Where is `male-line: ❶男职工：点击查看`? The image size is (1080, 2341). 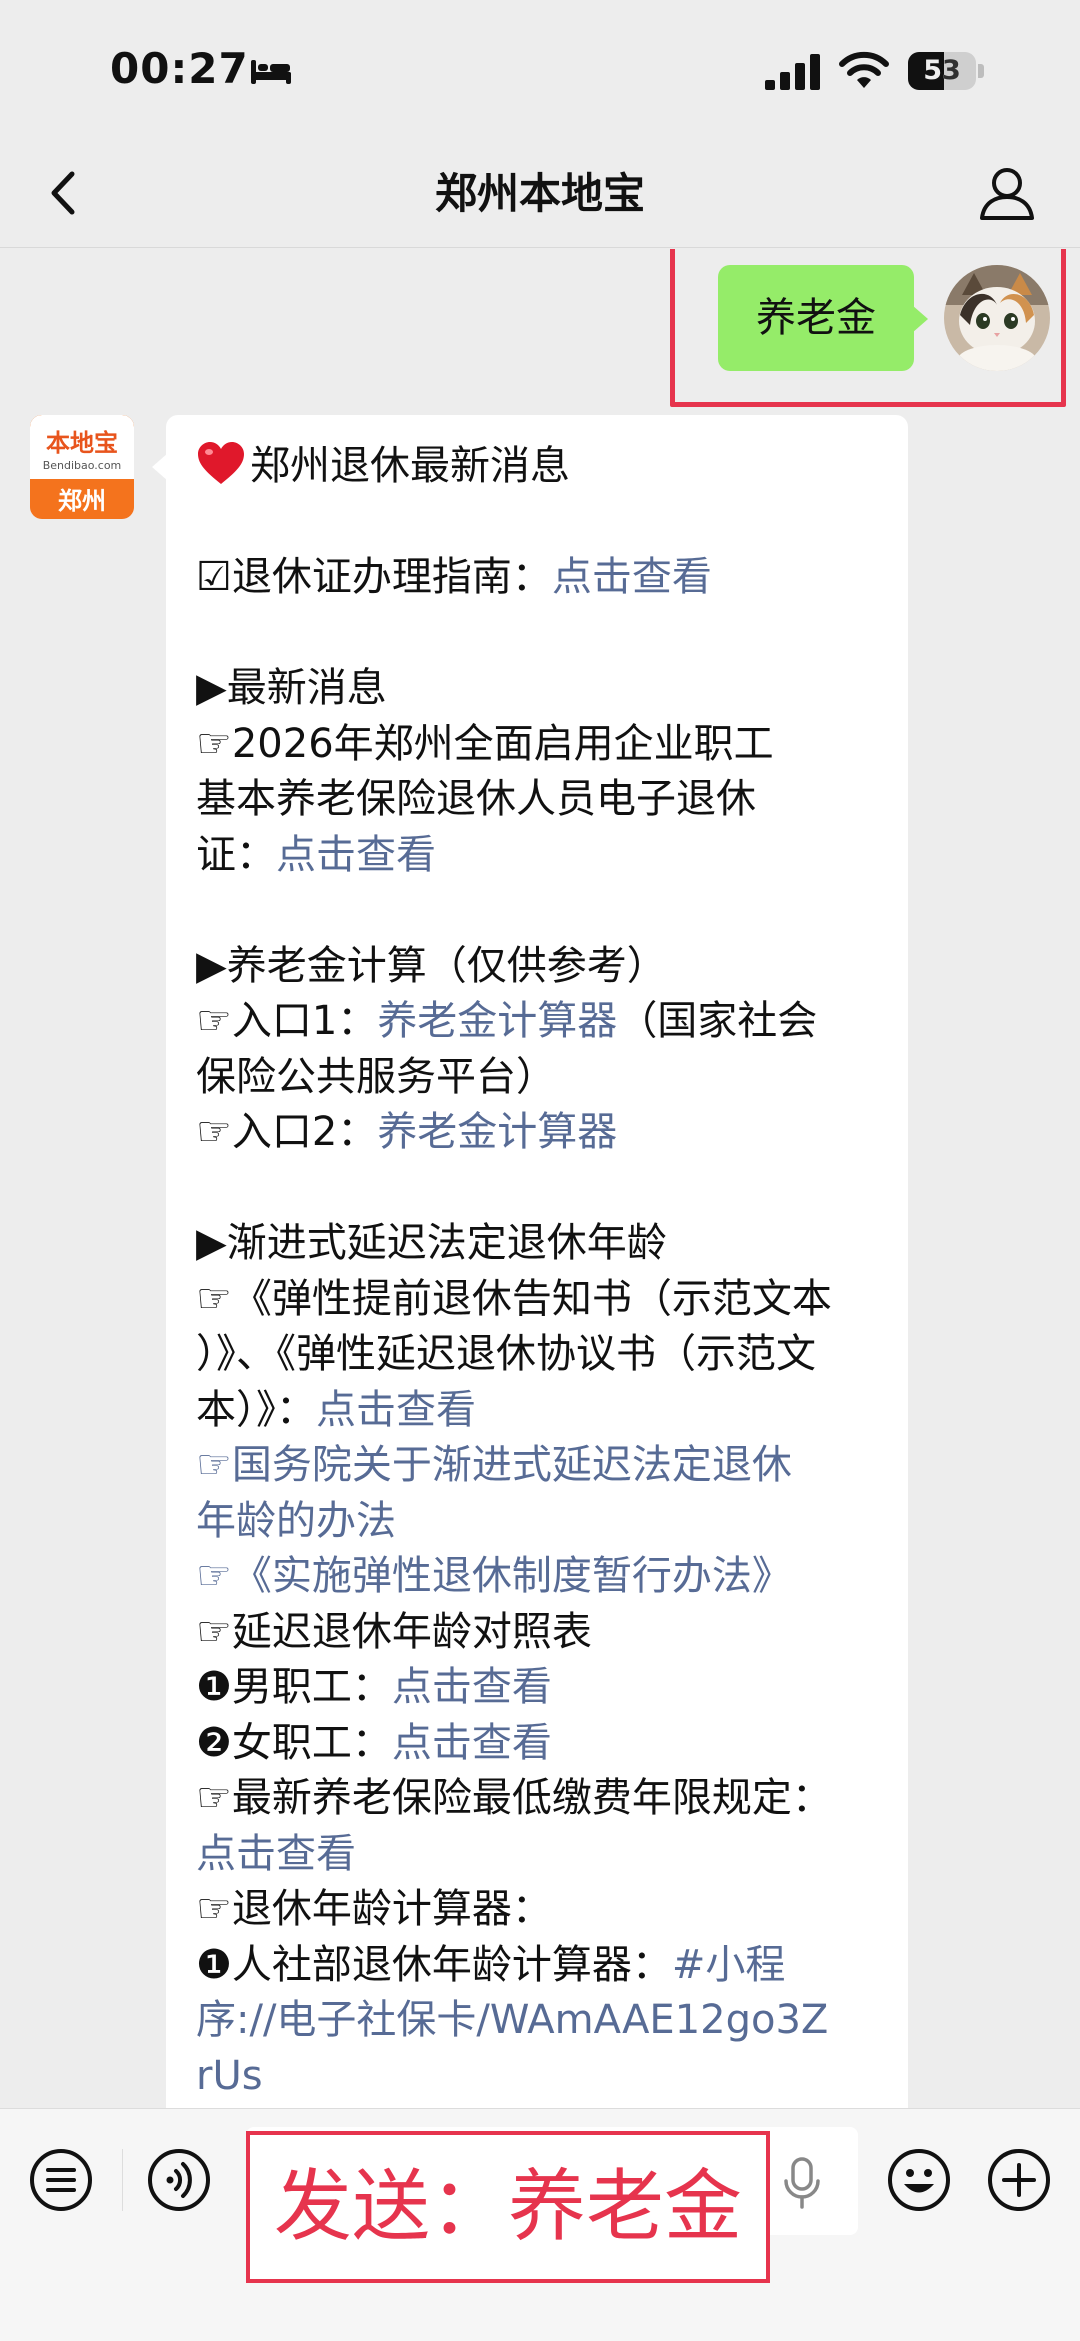
male-line: ❶男职工：点击查看 is located at coordinates (537, 1688).